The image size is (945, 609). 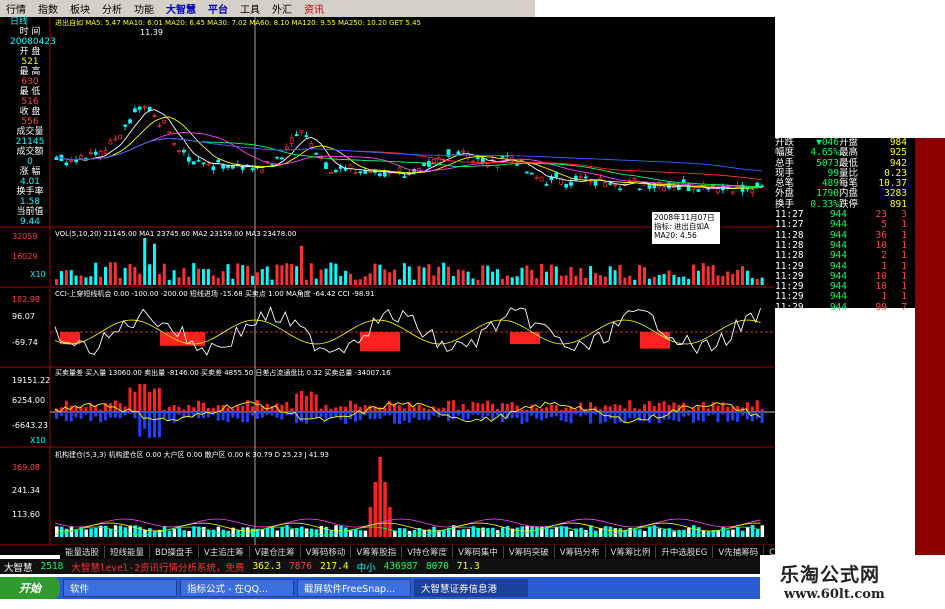 I want to click on menu-item-7: 工具, so click(x=250, y=8).